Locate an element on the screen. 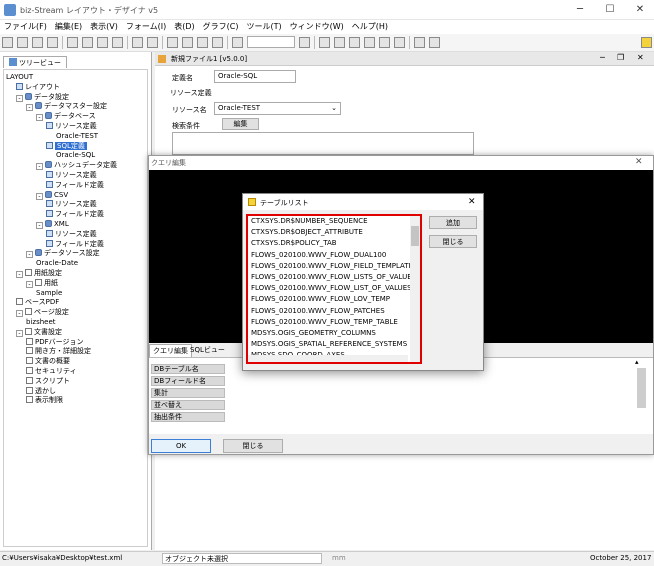 This screenshot has height=566, width=654. tree-item: SQL定義 is located at coordinates (75, 146).